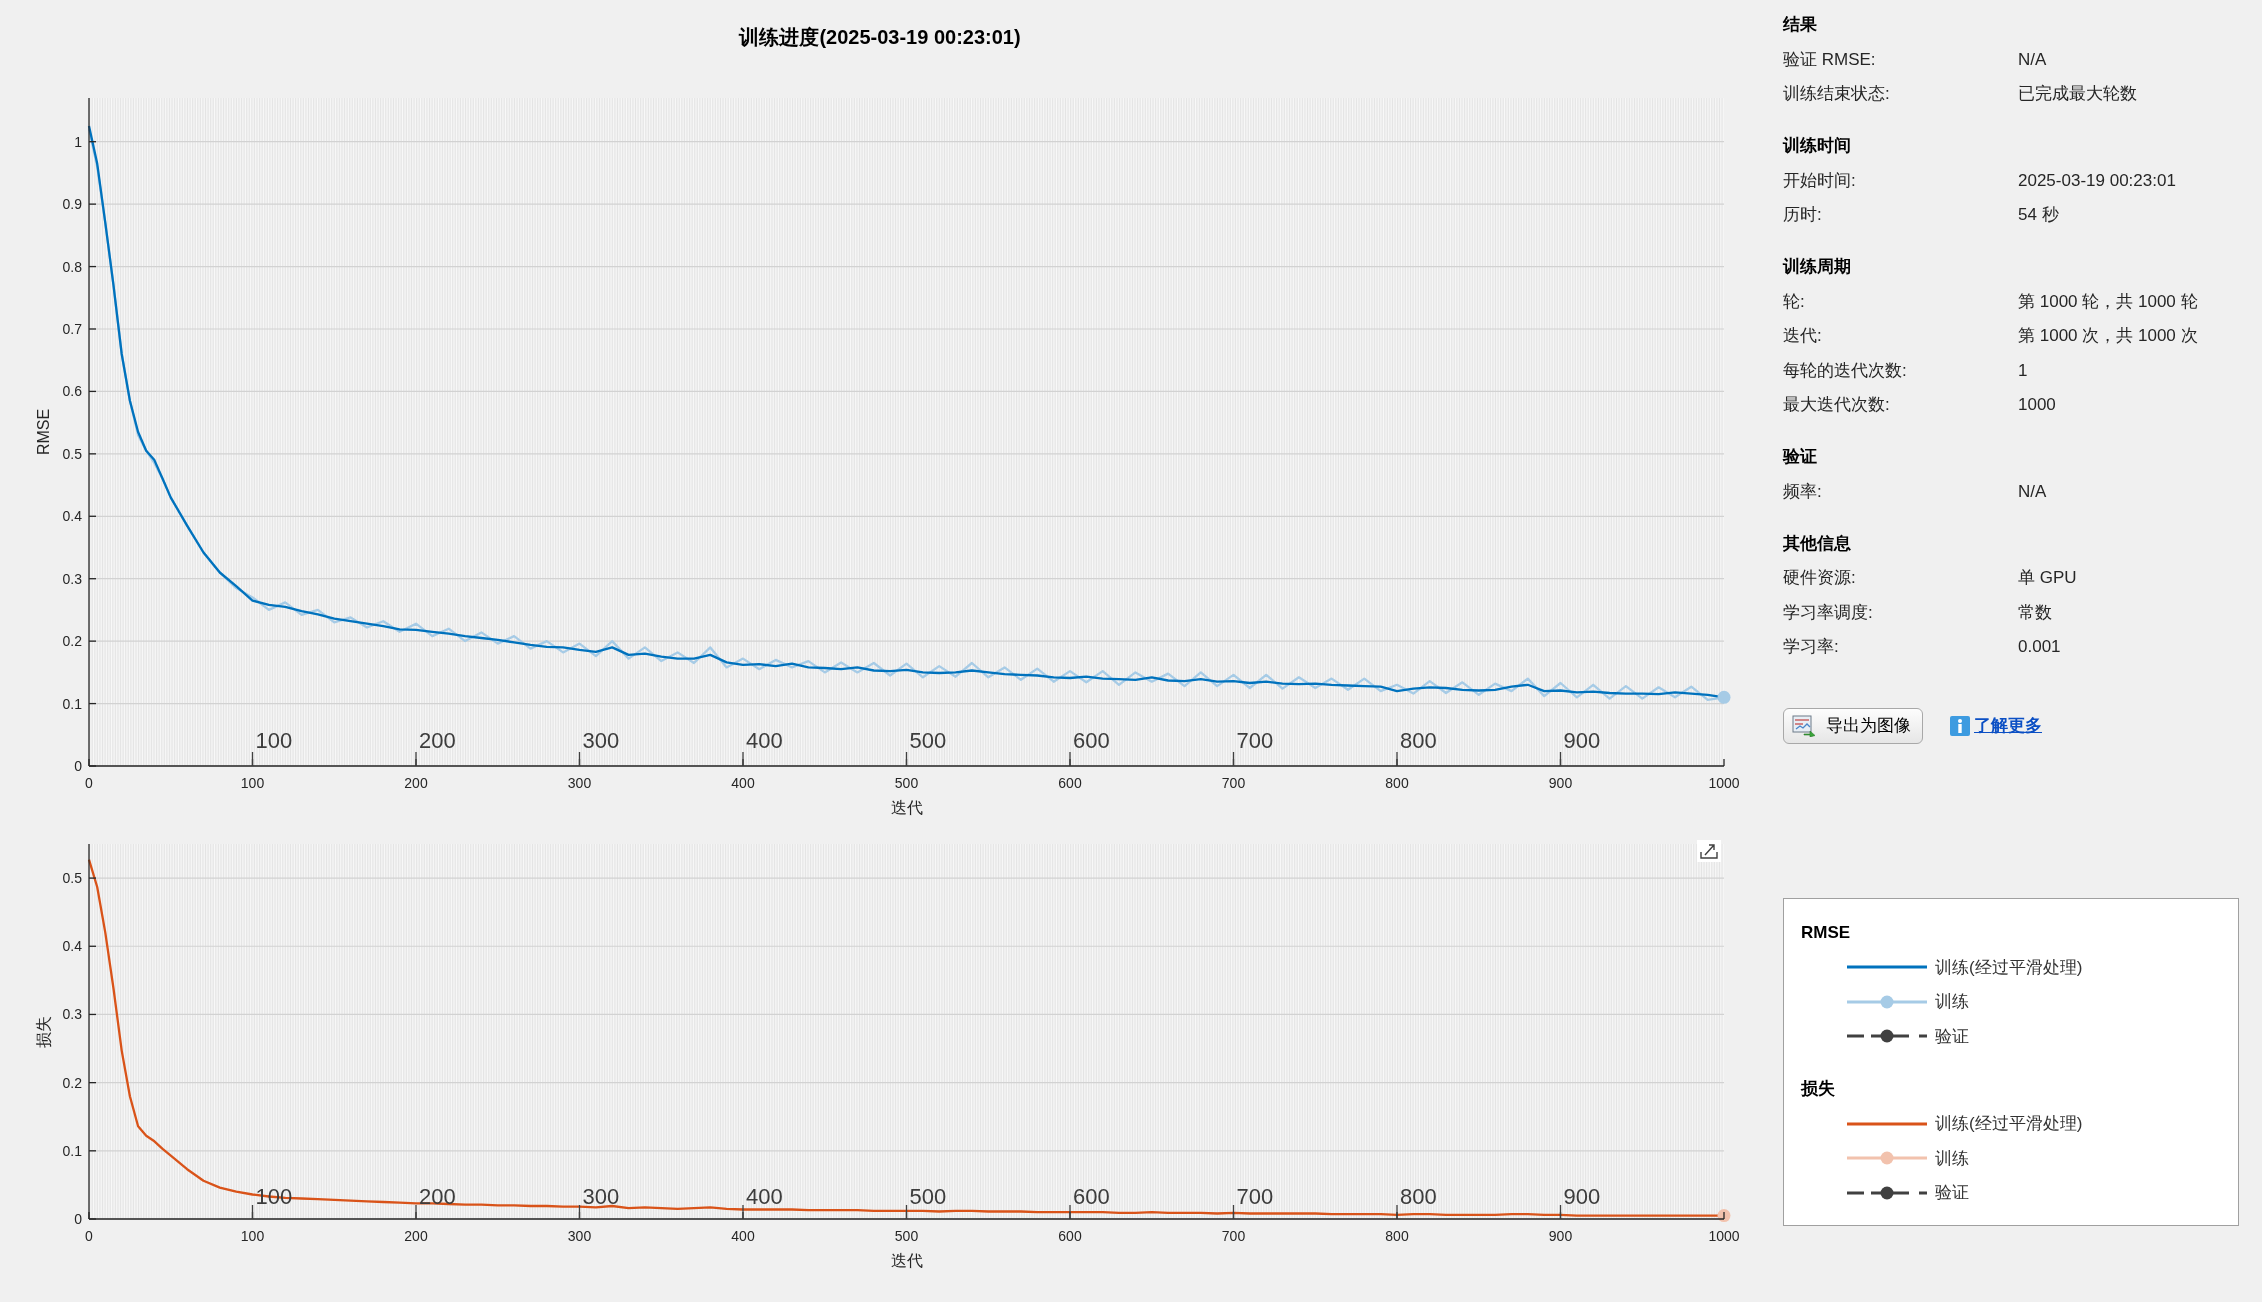  Describe the element at coordinates (1960, 725) in the screenshot. I see `info-icon` at that location.